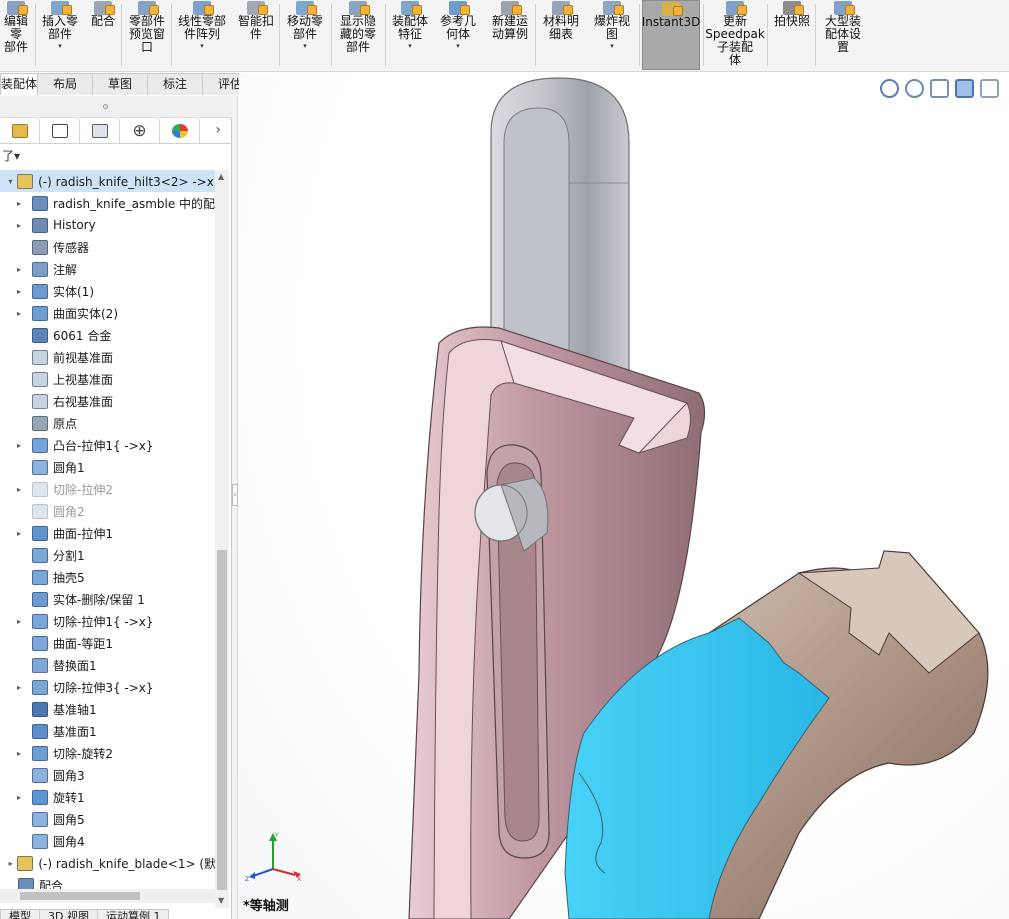 Image resolution: width=1009 pixels, height=919 pixels. Describe the element at coordinates (222, 539) in the screenshot. I see `tree-vertical-scrollbar: ▲ ▼` at that location.